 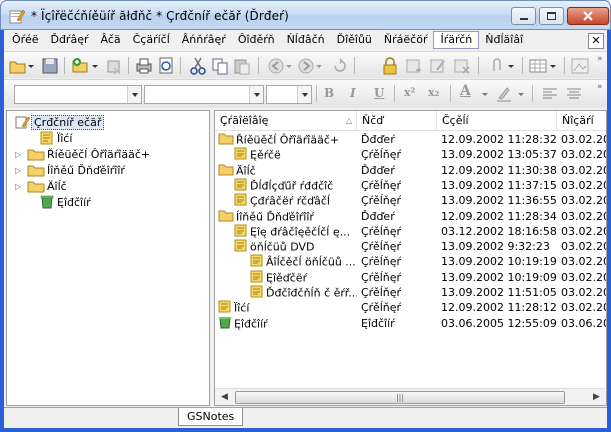 What do you see at coordinates (409, 92) in the screenshot?
I see `superscript-icon: x²` at bounding box center [409, 92].